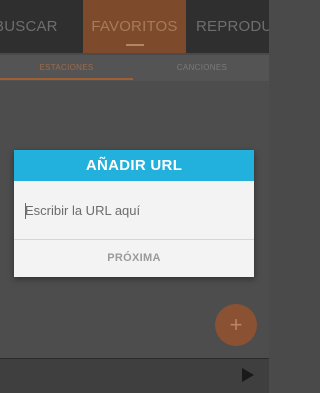  What do you see at coordinates (232, 26) in the screenshot?
I see `tab-reproducir: REPRODUCIR` at bounding box center [232, 26].